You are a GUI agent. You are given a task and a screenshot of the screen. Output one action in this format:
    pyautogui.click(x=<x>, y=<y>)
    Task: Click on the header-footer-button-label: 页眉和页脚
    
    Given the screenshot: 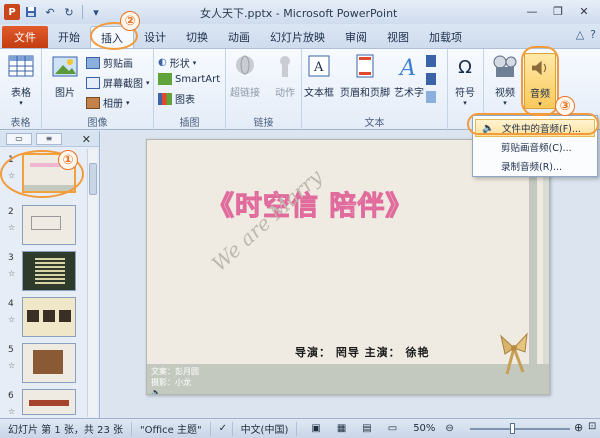 What is the action you would take?
    pyautogui.click(x=365, y=93)
    